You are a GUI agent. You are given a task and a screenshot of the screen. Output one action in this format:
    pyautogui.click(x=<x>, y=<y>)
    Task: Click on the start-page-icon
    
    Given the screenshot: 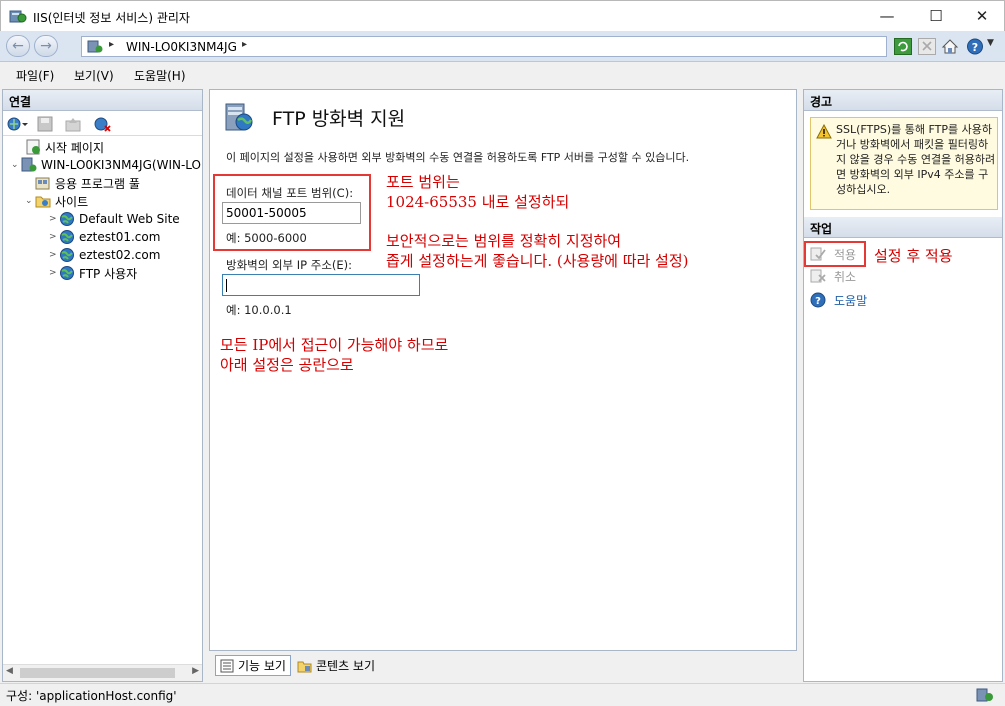 What is the action you would take?
    pyautogui.click(x=33, y=147)
    